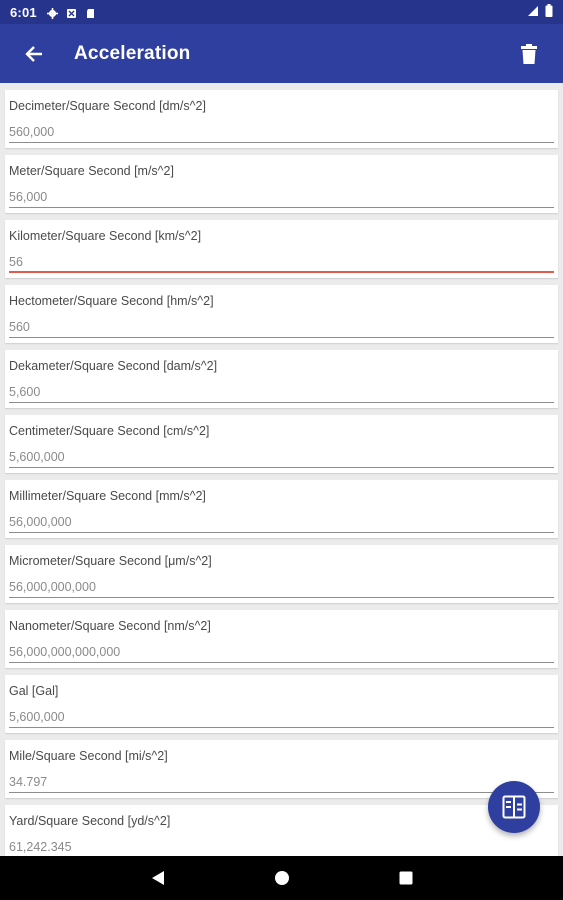  Describe the element at coordinates (52, 587) in the screenshot. I see `unit-value-input: 56,000,000,000` at that location.